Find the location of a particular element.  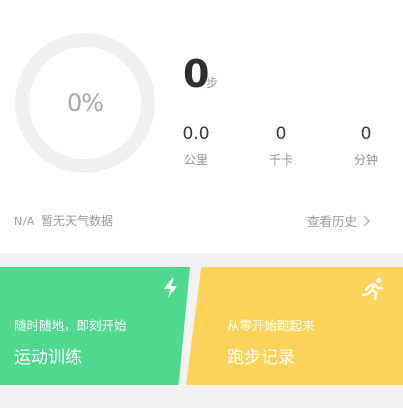

stat-calories: 0 千卡 is located at coordinates (281, 145).